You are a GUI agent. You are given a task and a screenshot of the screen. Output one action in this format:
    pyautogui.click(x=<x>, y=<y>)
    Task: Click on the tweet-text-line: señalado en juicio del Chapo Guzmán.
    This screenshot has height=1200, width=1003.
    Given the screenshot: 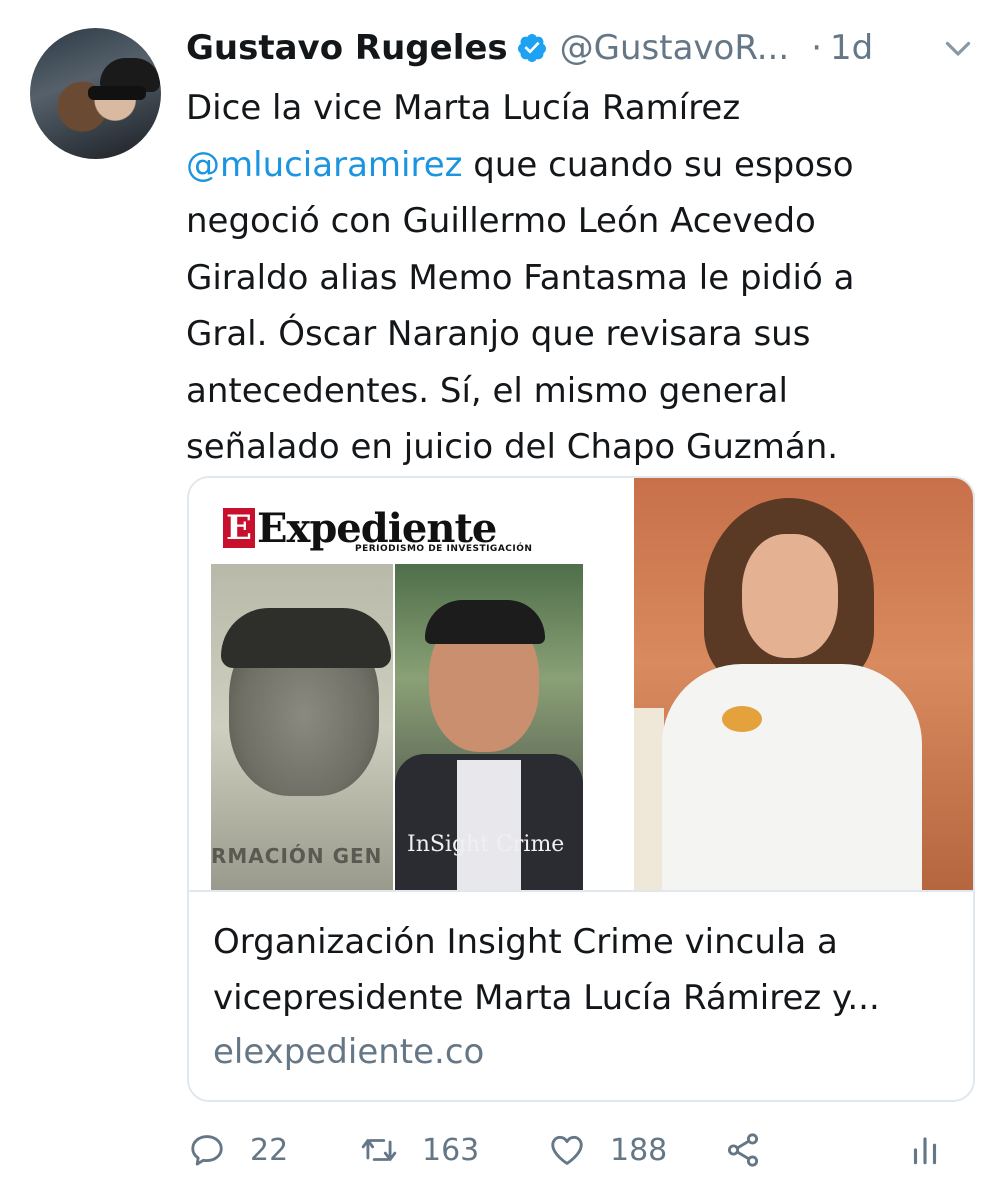 What is the action you would take?
    pyautogui.click(x=512, y=447)
    